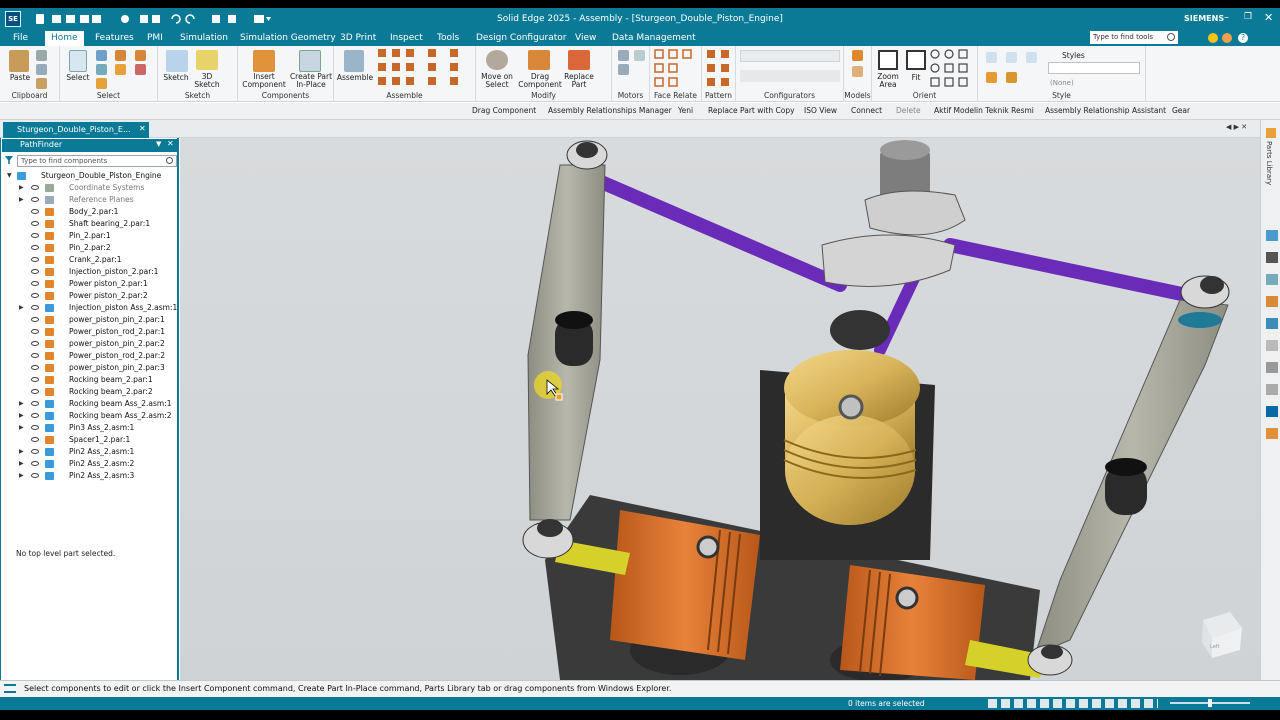 The height and width of the screenshot is (720, 1280). I want to click on tree-item: power_piston_pin_2.par:2, so click(91, 344).